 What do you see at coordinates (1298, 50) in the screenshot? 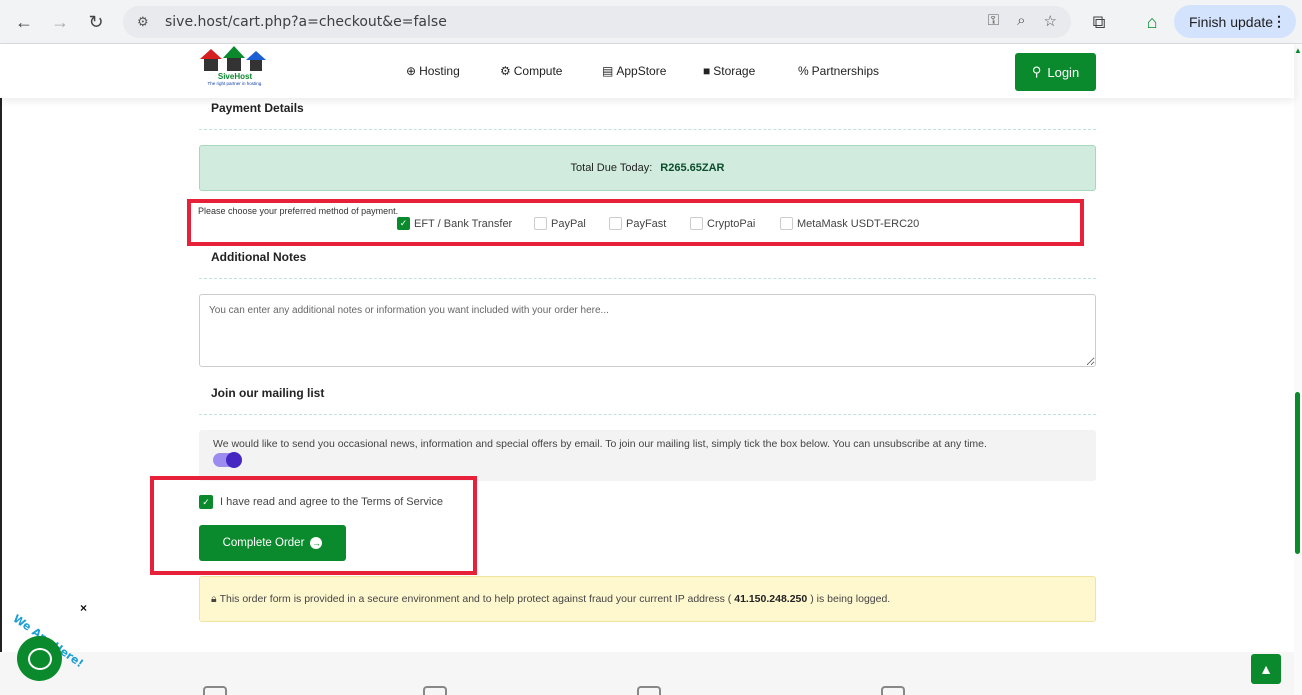
I see `scroll-up-arrow-icon: ▲` at bounding box center [1298, 50].